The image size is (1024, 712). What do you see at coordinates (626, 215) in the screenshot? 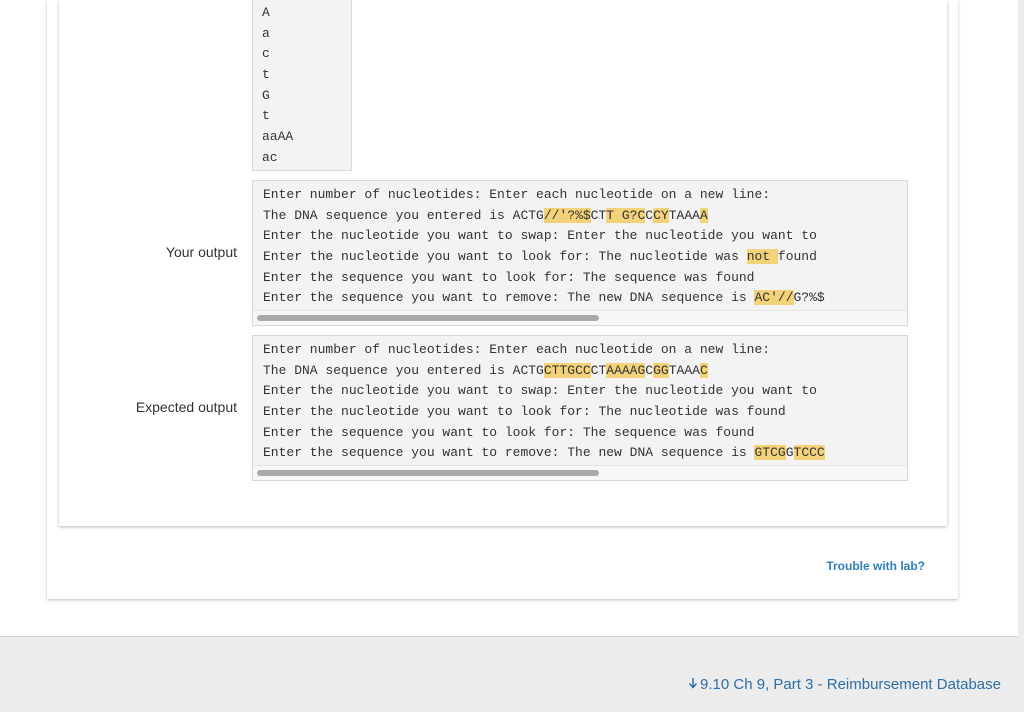
I see `diff-highlight: T G?C` at bounding box center [626, 215].